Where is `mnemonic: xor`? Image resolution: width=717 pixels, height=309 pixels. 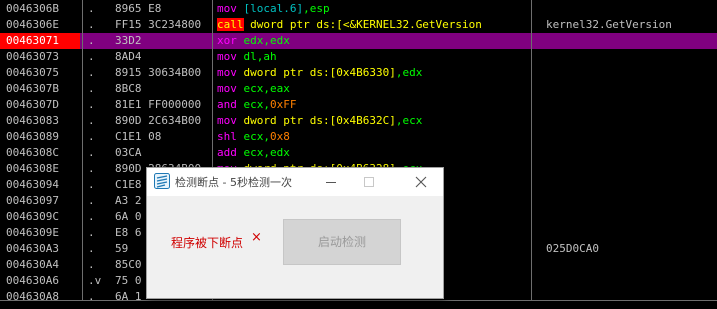 mnemonic: xor is located at coordinates (227, 40).